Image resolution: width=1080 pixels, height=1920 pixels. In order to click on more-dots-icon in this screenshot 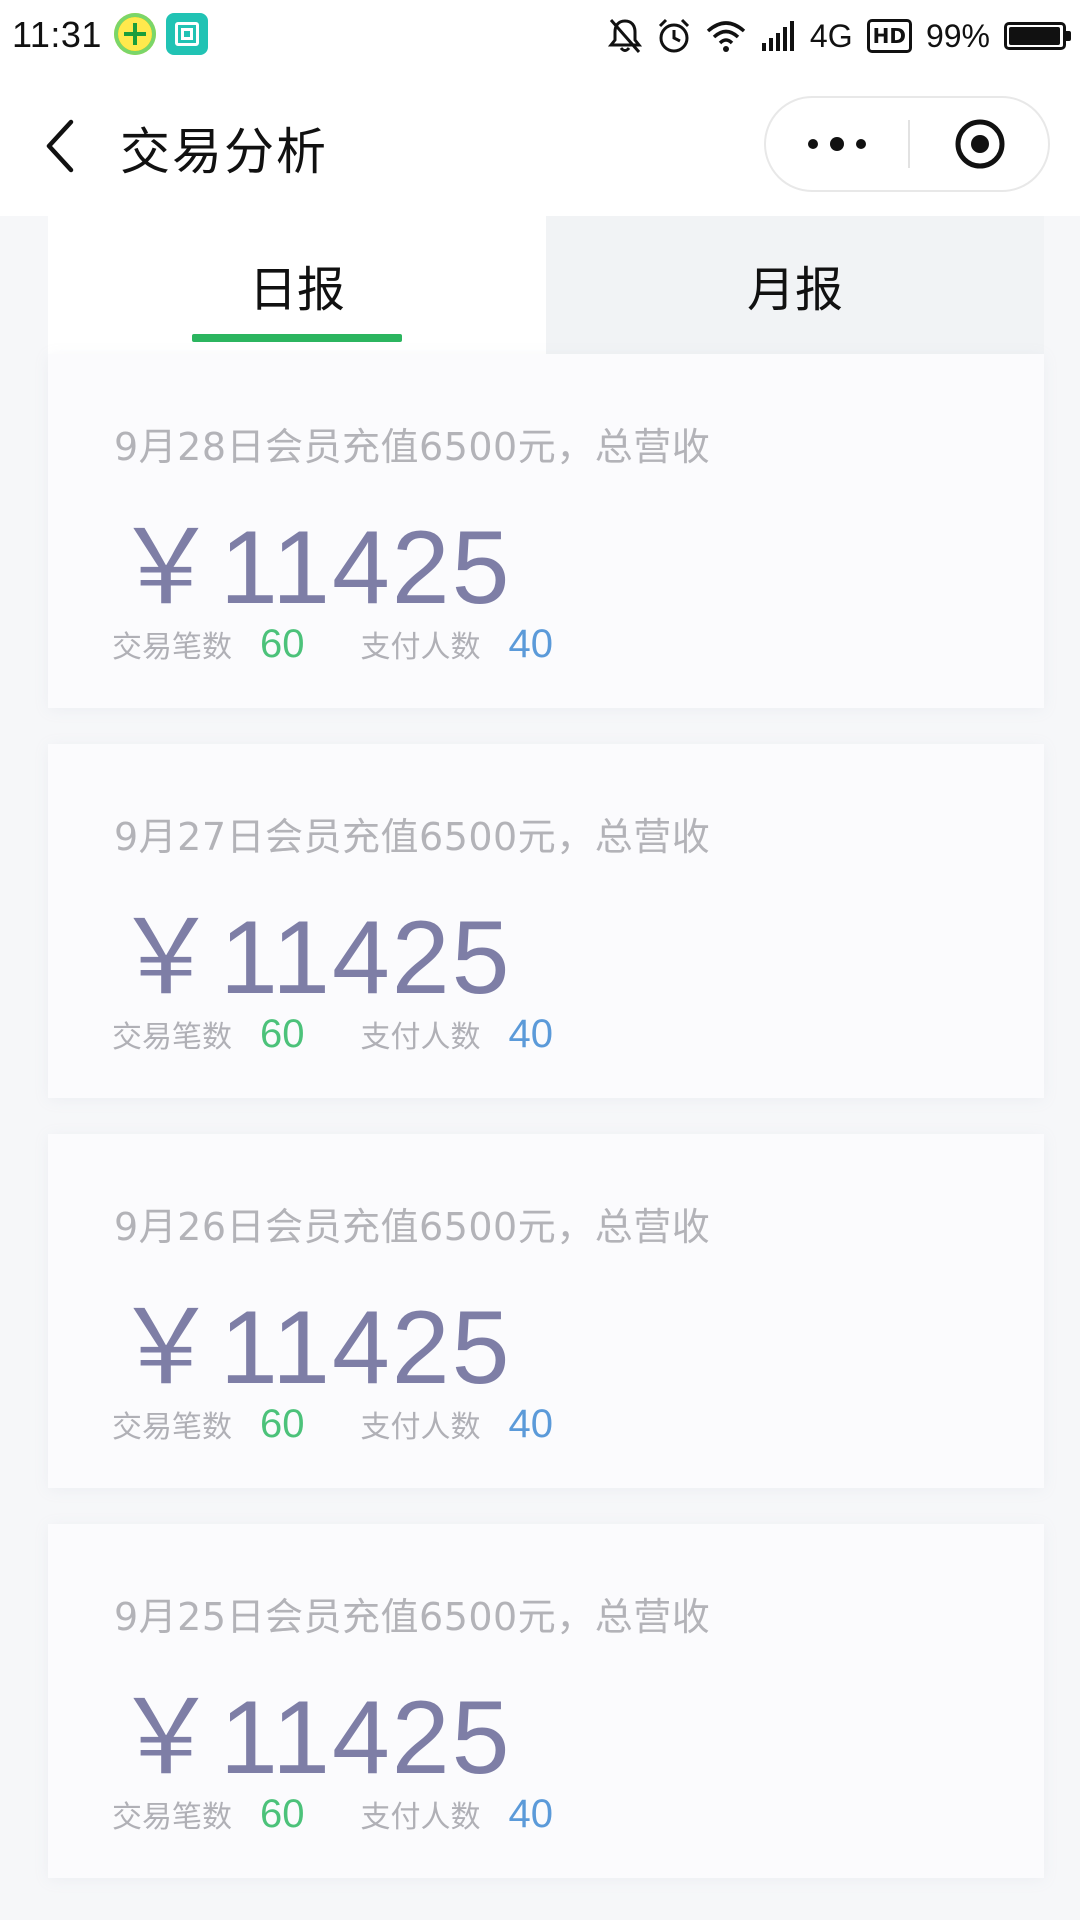, I will do `click(837, 144)`.